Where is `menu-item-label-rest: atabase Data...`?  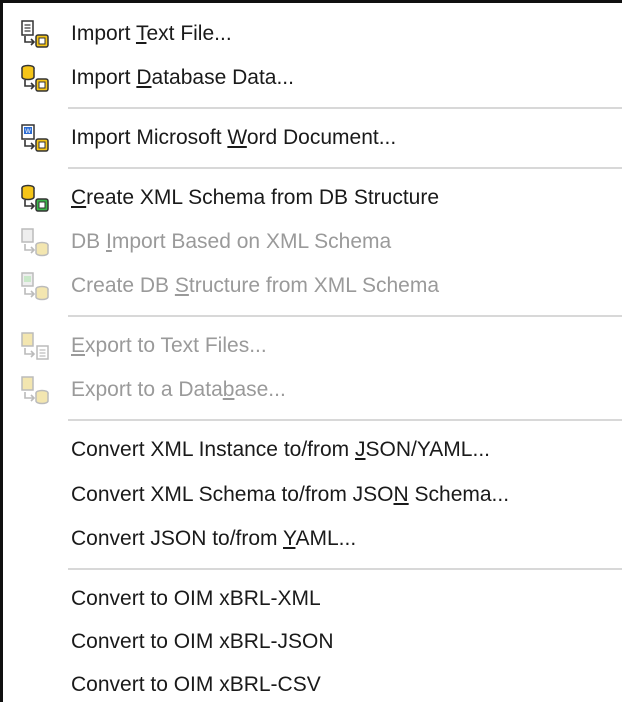 menu-item-label-rest: atabase Data... is located at coordinates (222, 77).